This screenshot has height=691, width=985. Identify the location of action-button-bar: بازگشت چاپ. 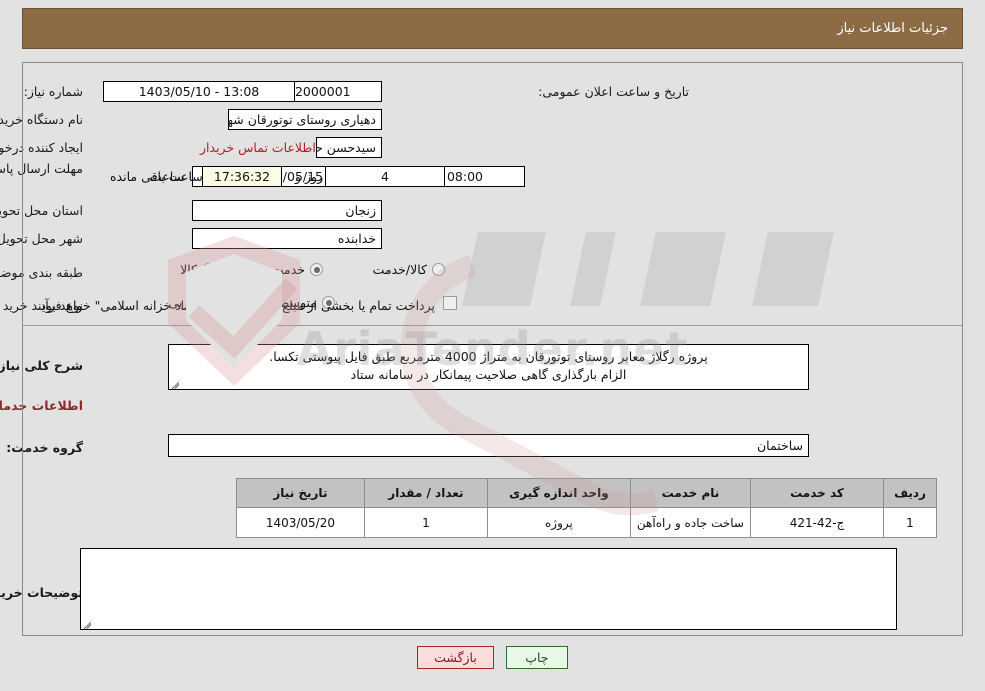
(492, 657).